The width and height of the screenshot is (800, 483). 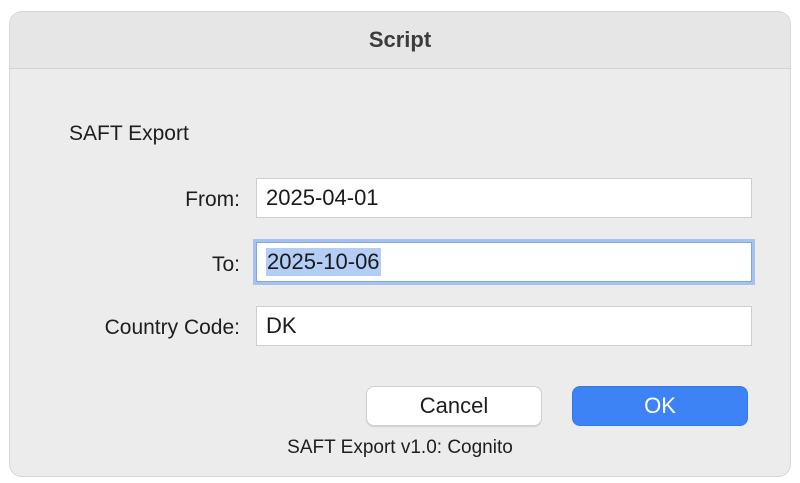 I want to click on dialog-titlebar: Script, so click(x=400, y=40).